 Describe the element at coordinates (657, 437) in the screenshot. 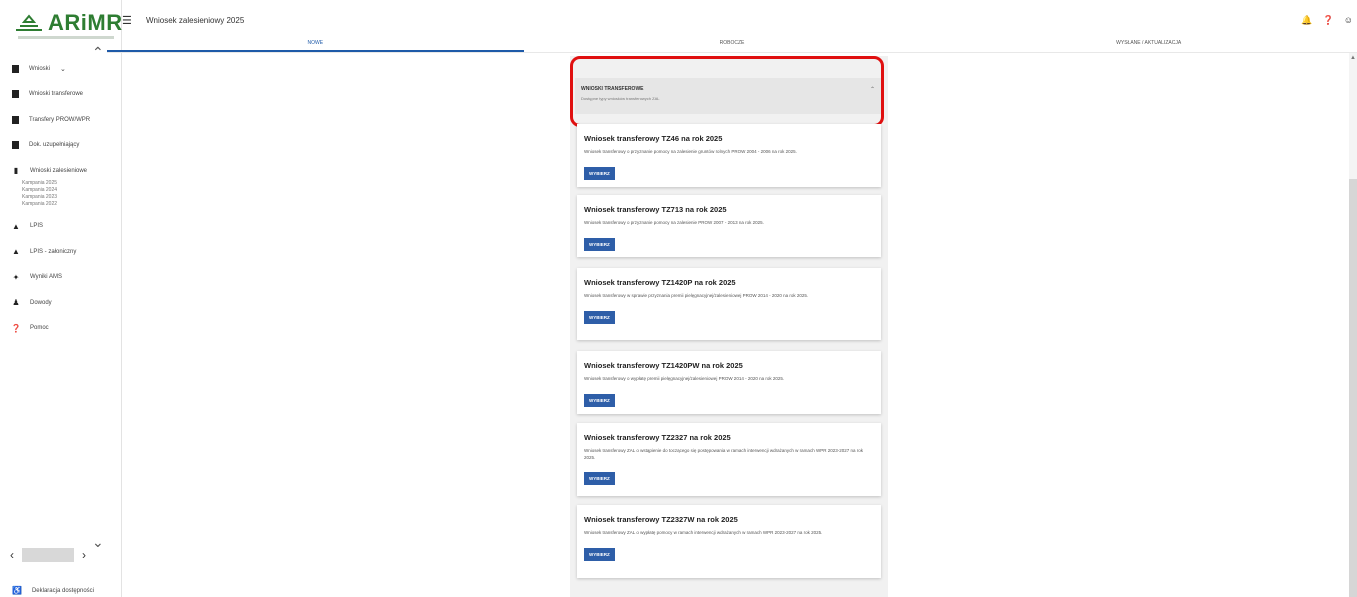

I see `card-title: Wniosek transferowy TZ2327 na rok 2025` at that location.